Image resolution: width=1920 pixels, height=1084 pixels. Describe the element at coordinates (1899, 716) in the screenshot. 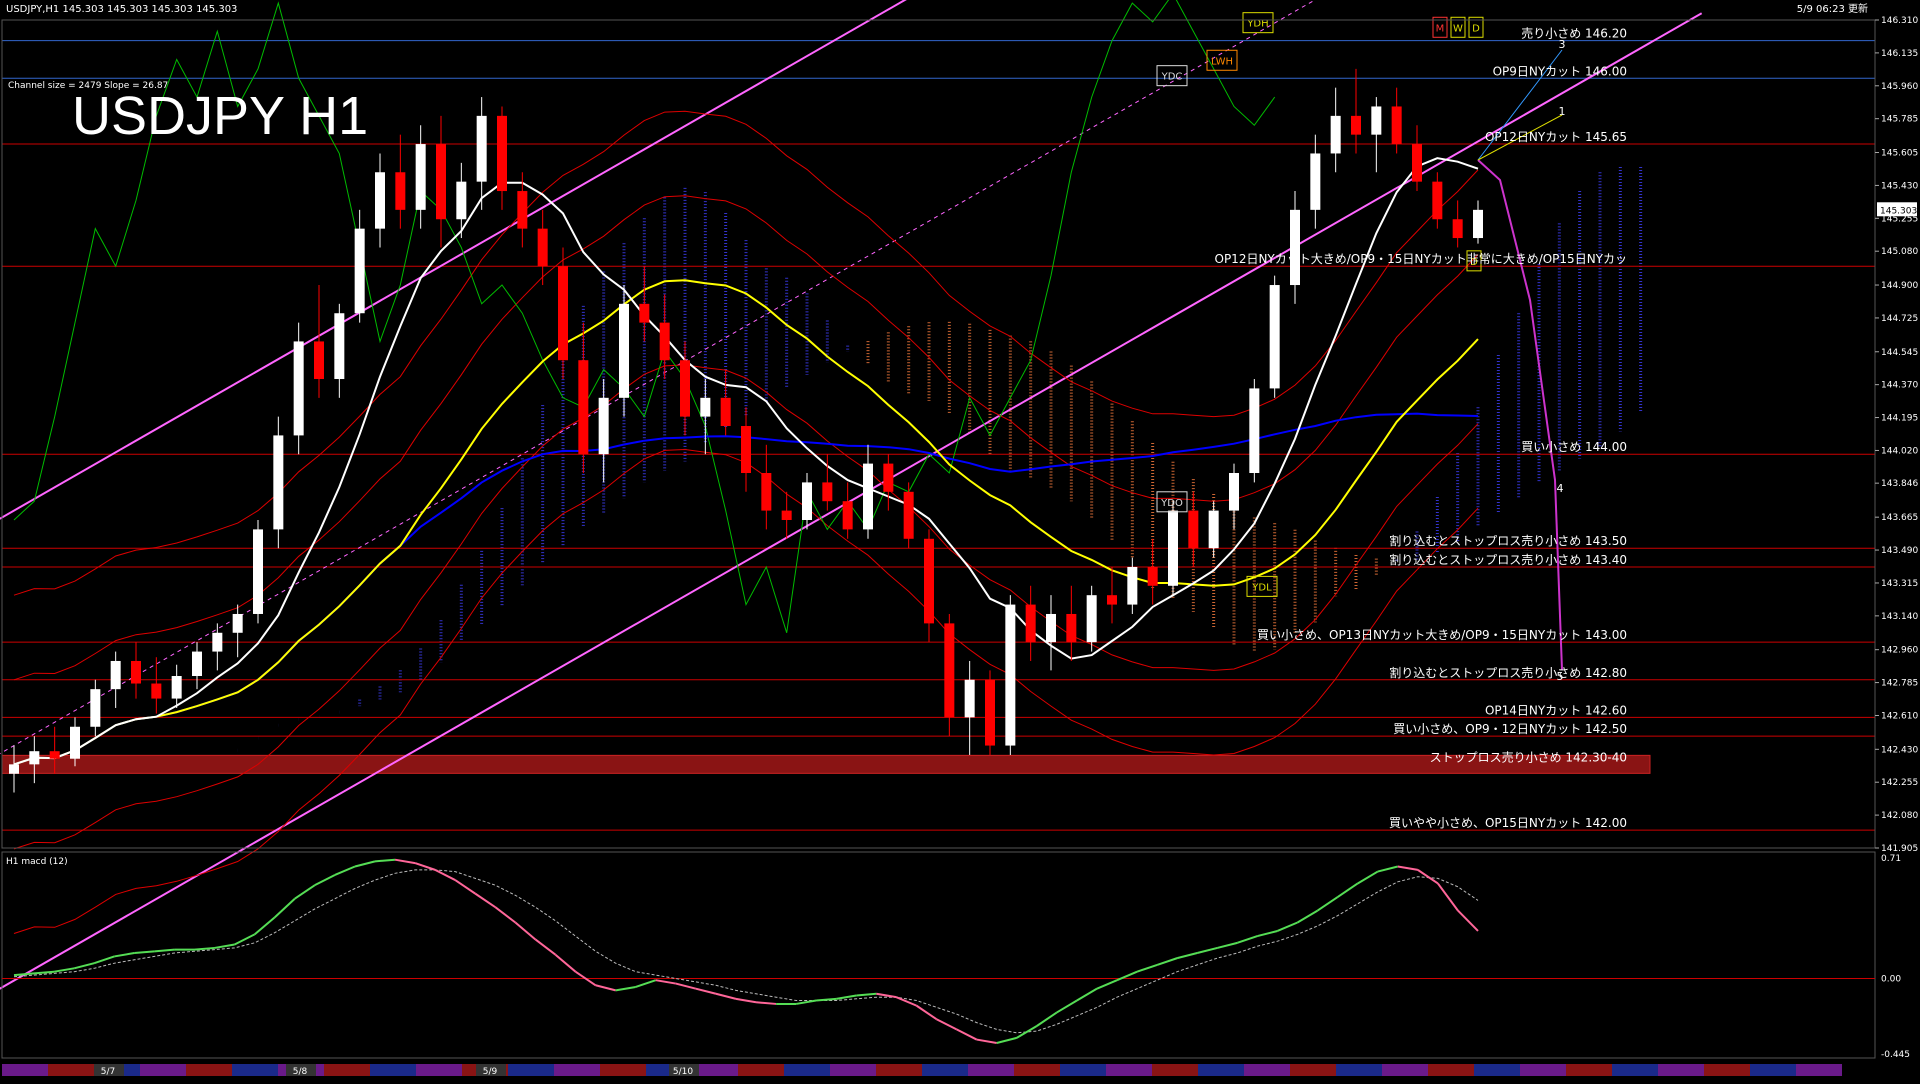

I see `y-tick-label: 142.610` at that location.